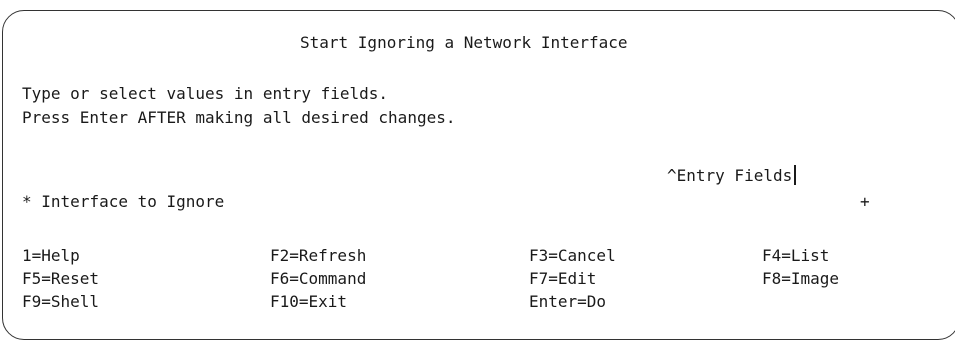  I want to click on cancel-key: F3=Cancel, so click(572, 255).